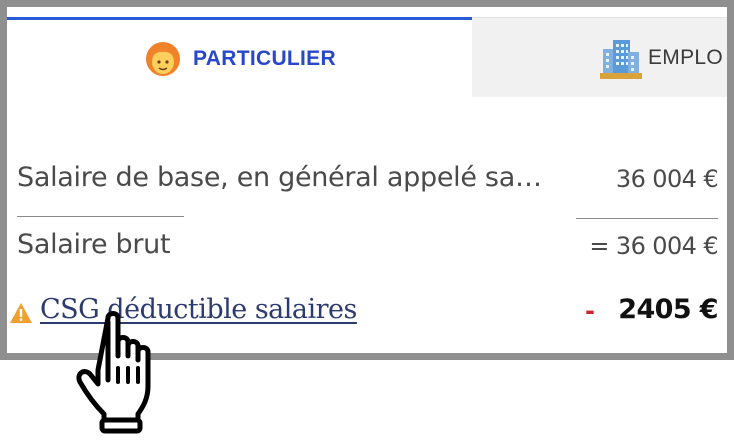 This screenshot has width=734, height=440. What do you see at coordinates (621, 58) in the screenshot?
I see `building-icon` at bounding box center [621, 58].